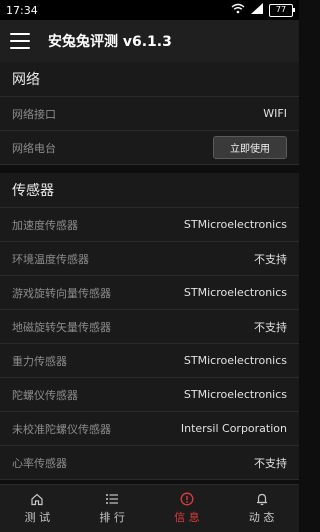 The height and width of the screenshot is (532, 320). I want to click on tab-label: 排 行, so click(112, 517).